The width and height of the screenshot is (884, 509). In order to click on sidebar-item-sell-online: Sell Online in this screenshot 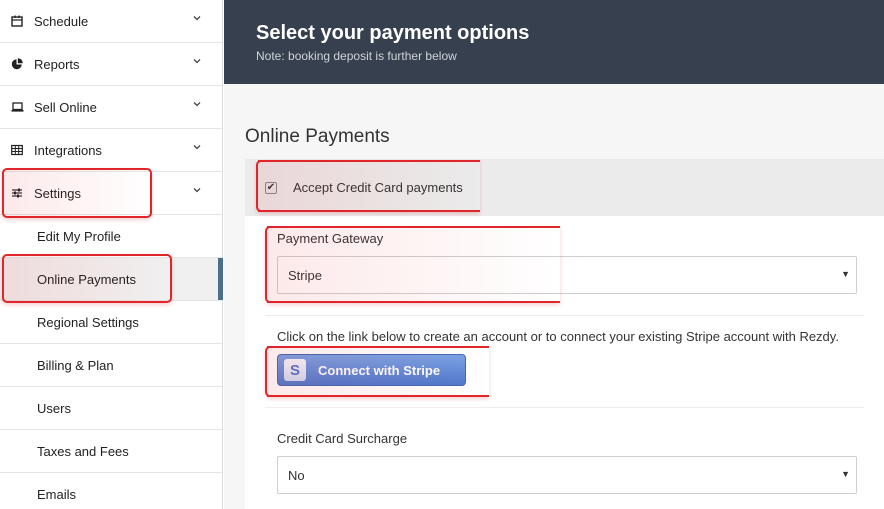, I will do `click(111, 107)`.